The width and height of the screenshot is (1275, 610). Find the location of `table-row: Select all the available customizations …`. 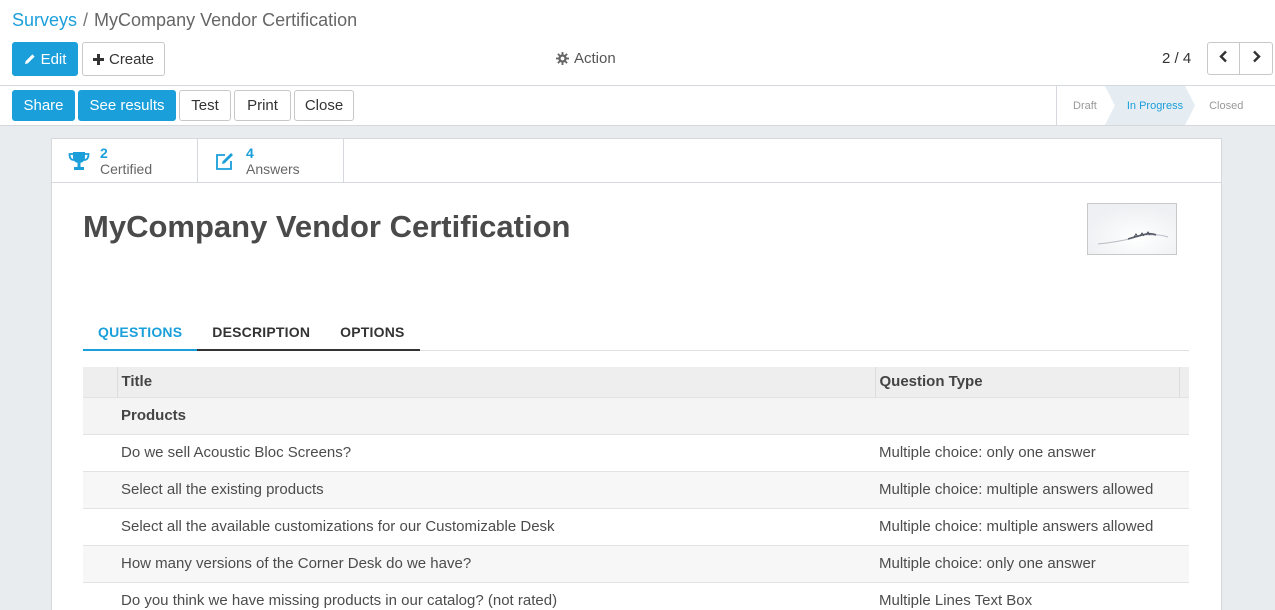

table-row: Select all the available customizations … is located at coordinates (636, 526).